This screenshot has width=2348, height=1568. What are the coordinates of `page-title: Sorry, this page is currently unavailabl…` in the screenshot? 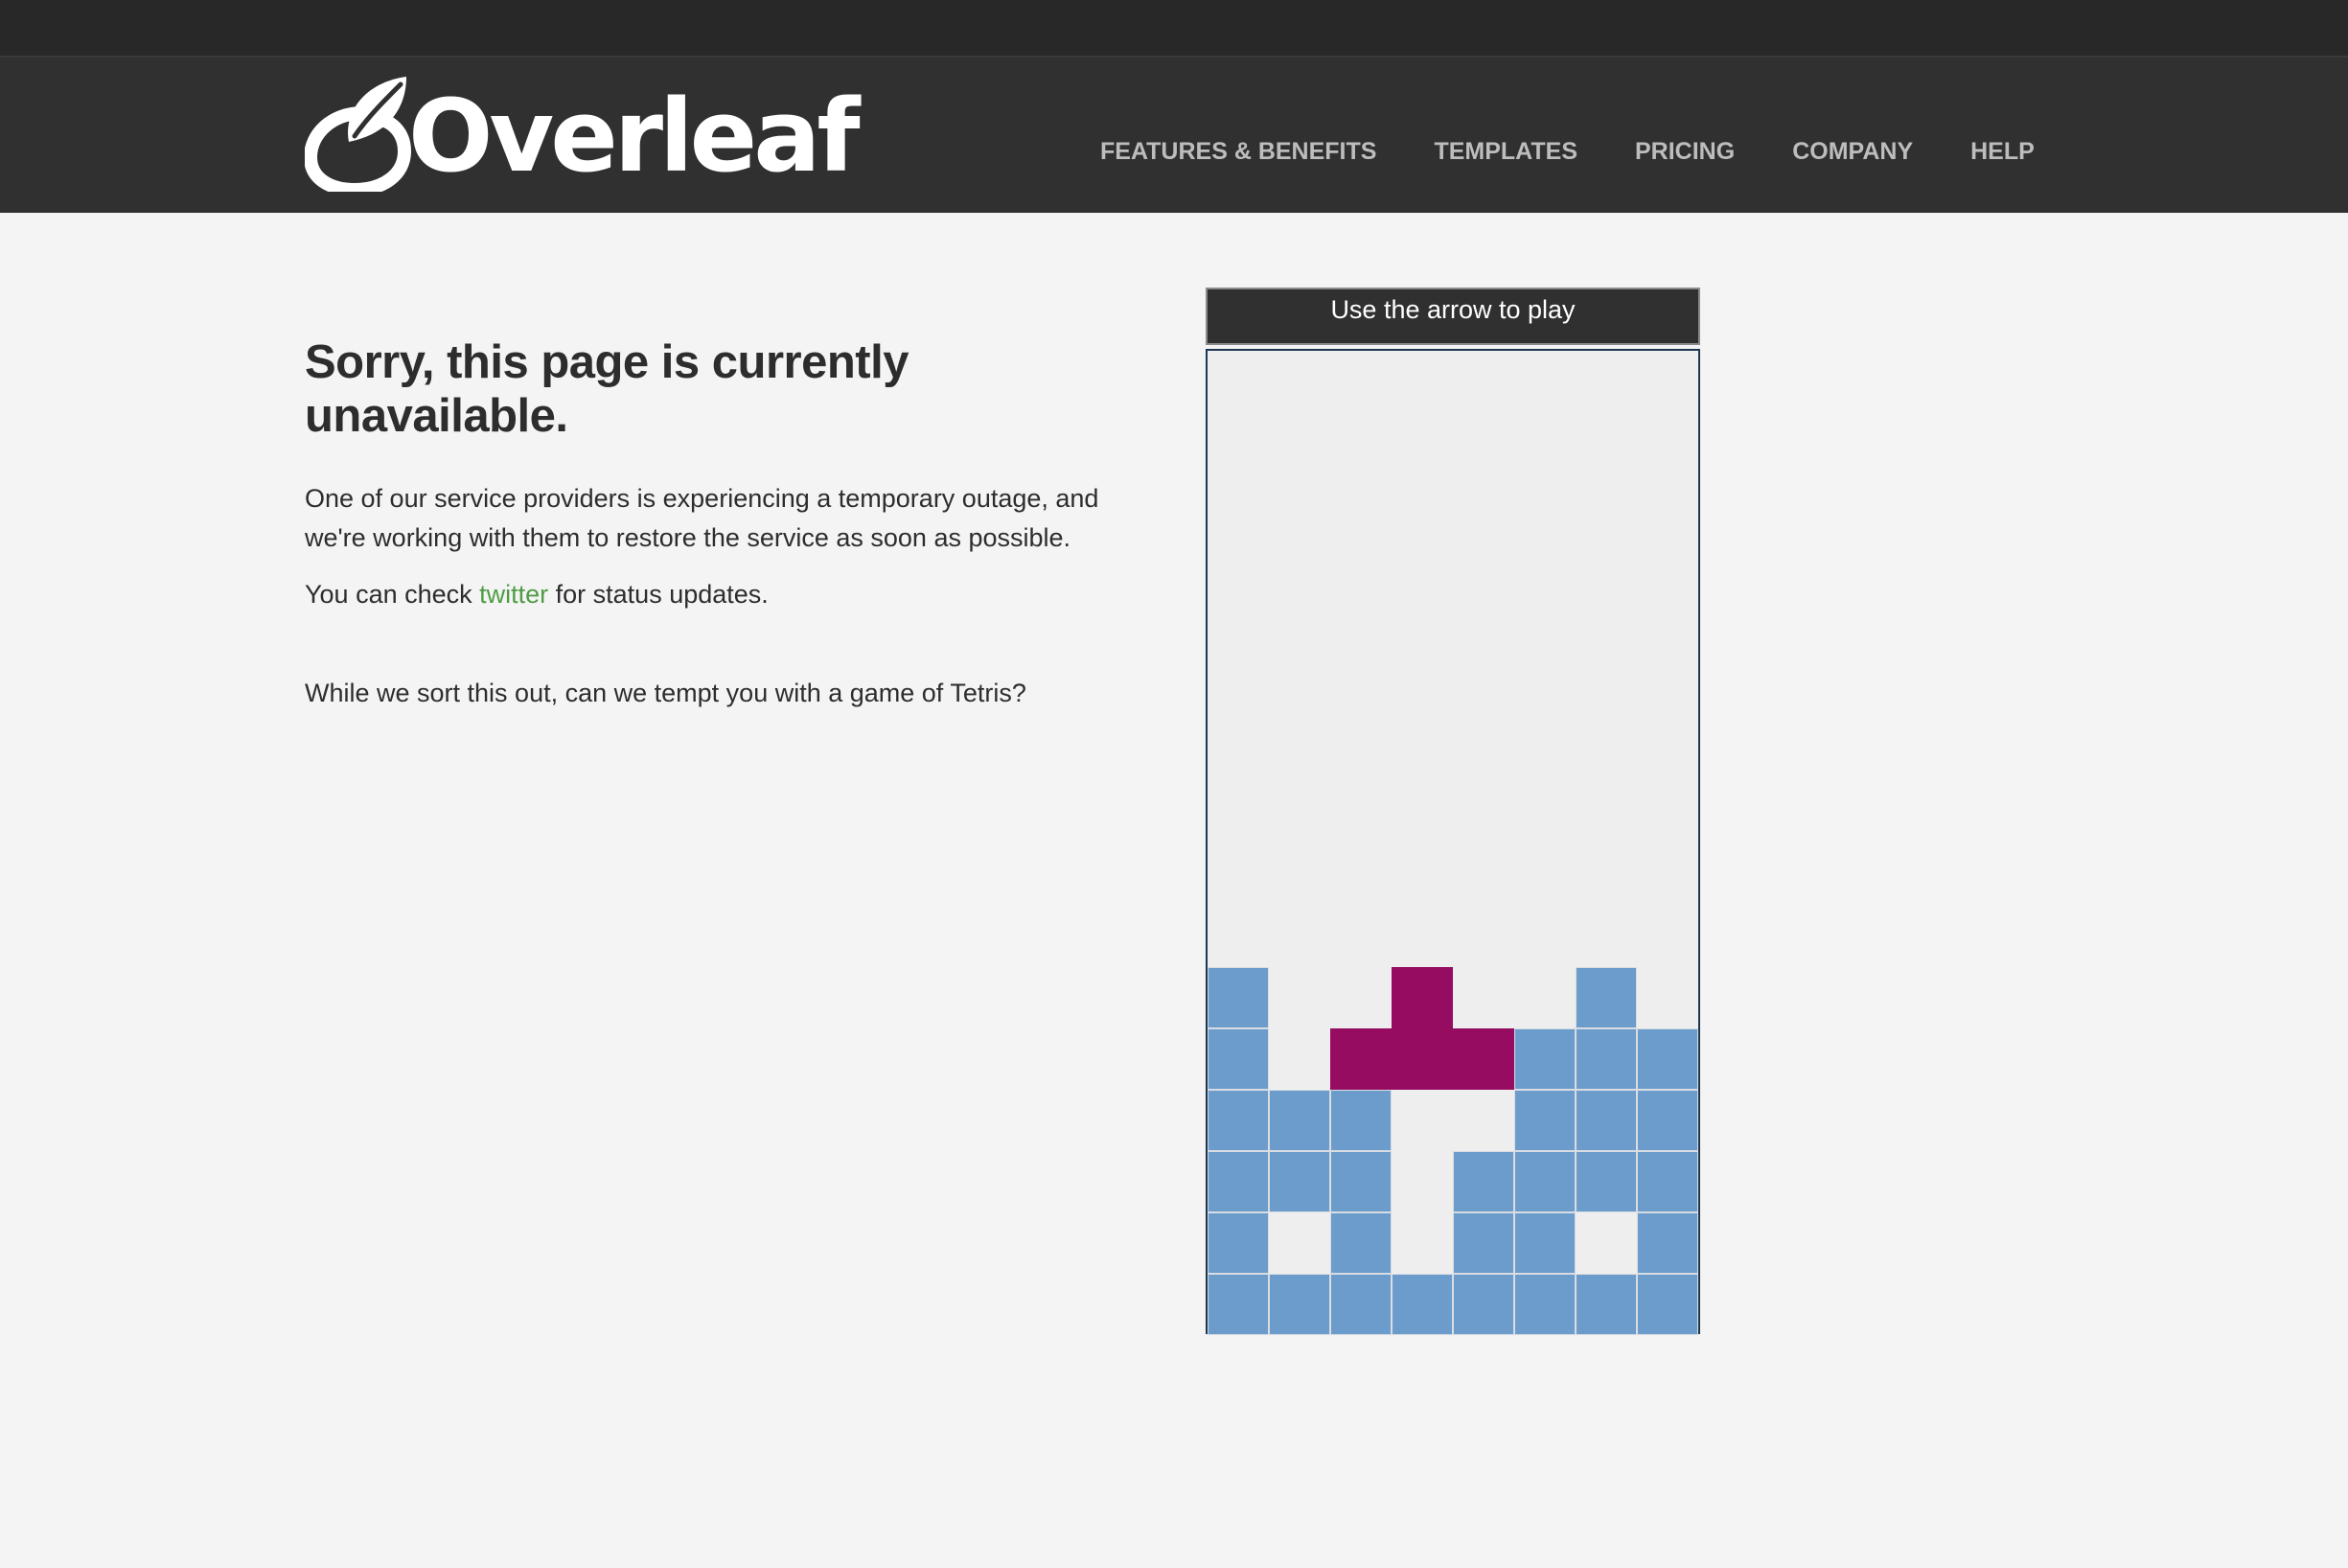 It's located at (607, 389).